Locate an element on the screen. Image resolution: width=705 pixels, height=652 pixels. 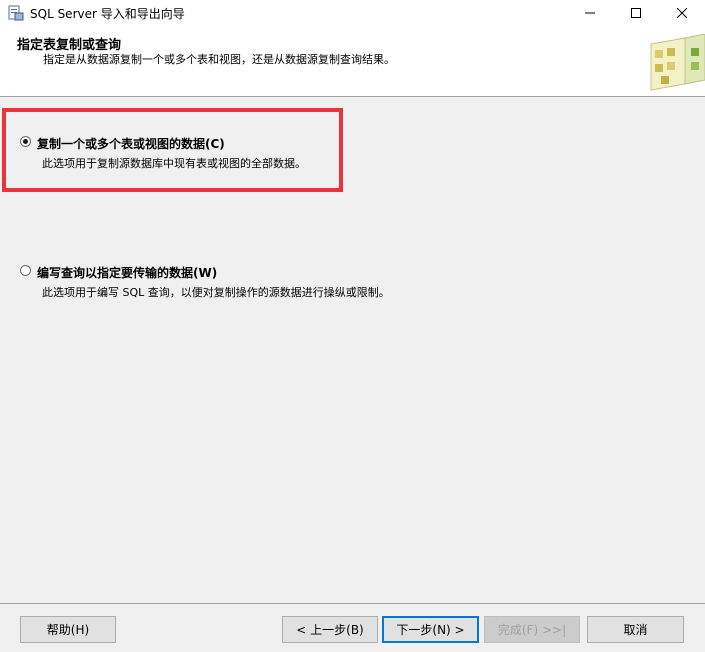
title-bar: SQL Server 导入和导出向导 is located at coordinates (352, 13).